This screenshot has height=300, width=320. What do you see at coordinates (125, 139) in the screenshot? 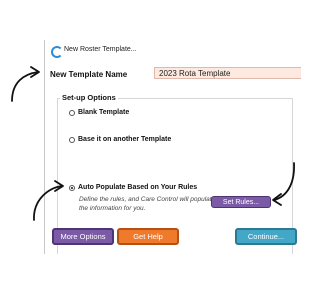
I see `option-label: Base it on another Template` at bounding box center [125, 139].